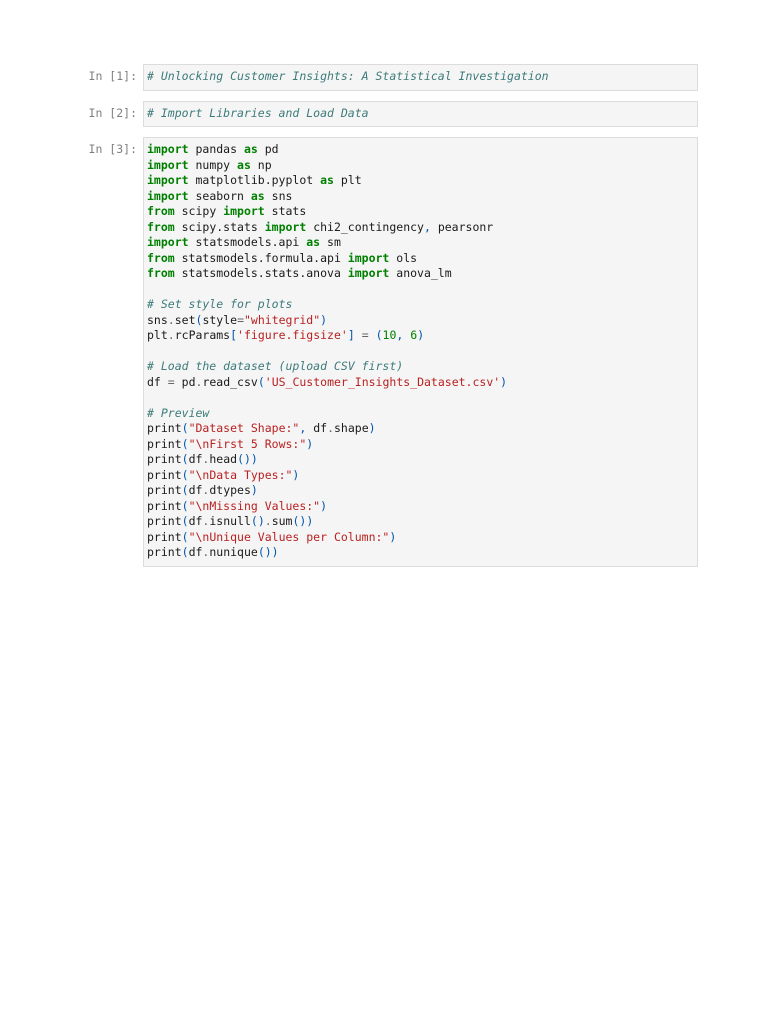 The image size is (768, 1024). Describe the element at coordinates (420, 507) in the screenshot. I see `code-line: print("\nMissing Values:")` at that location.